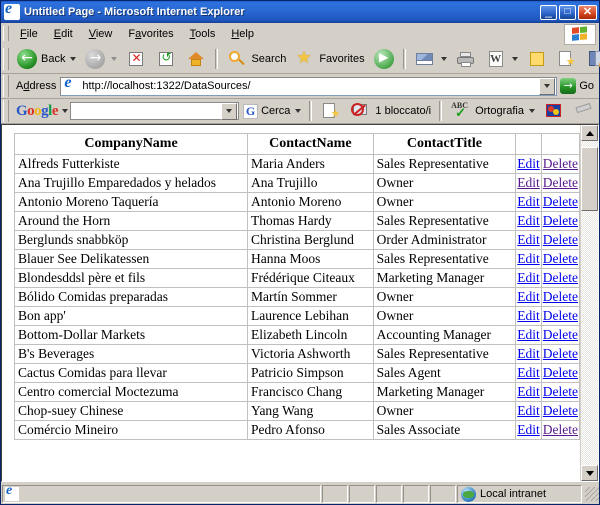 The height and width of the screenshot is (505, 600). What do you see at coordinates (580, 34) in the screenshot?
I see `windows-logo-icon` at bounding box center [580, 34].